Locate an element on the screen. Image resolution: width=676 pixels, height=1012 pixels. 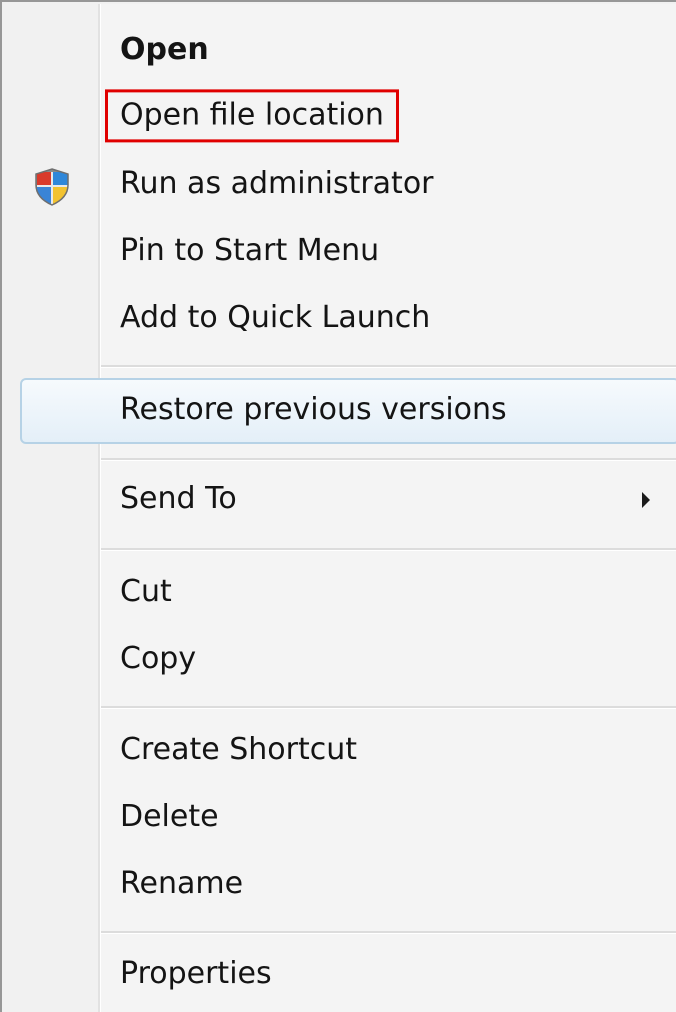
menu-item-label: Restore previous versions is located at coordinates (313, 410).